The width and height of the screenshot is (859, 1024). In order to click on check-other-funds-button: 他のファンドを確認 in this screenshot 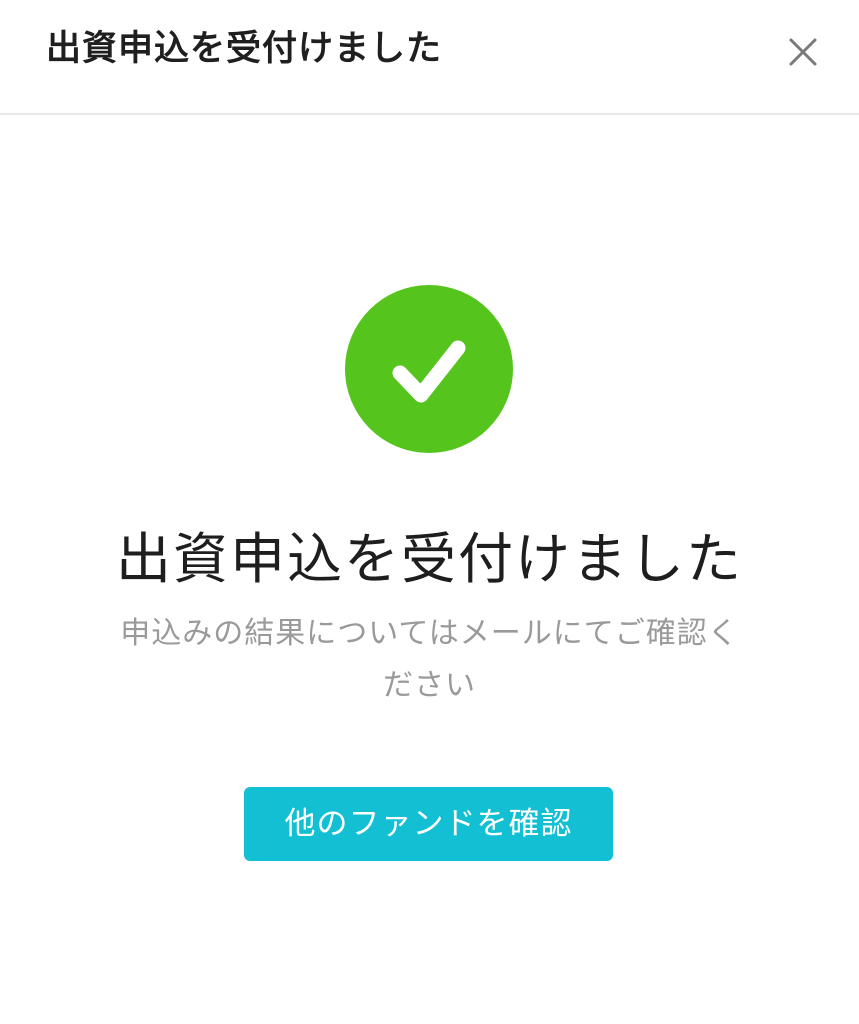, I will do `click(428, 824)`.